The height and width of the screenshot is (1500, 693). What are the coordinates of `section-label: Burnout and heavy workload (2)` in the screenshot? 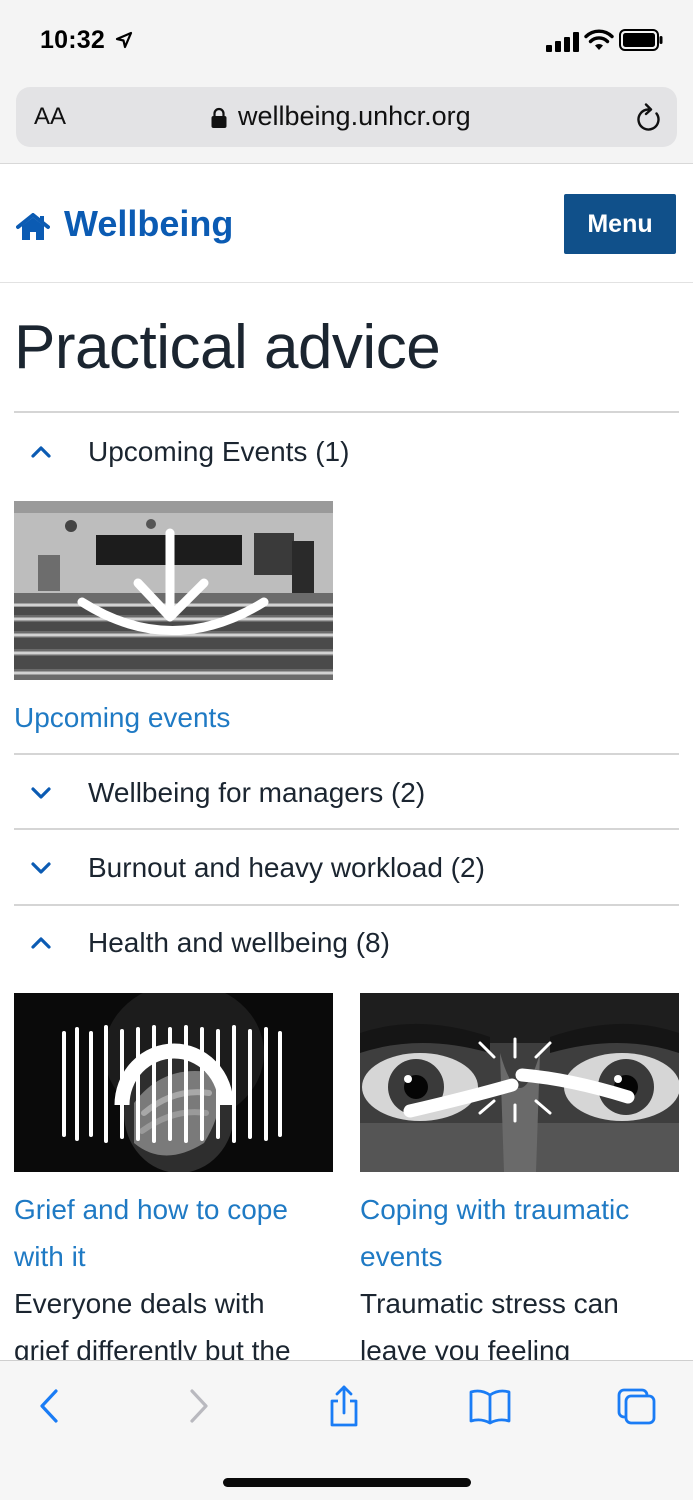 It's located at (286, 867).